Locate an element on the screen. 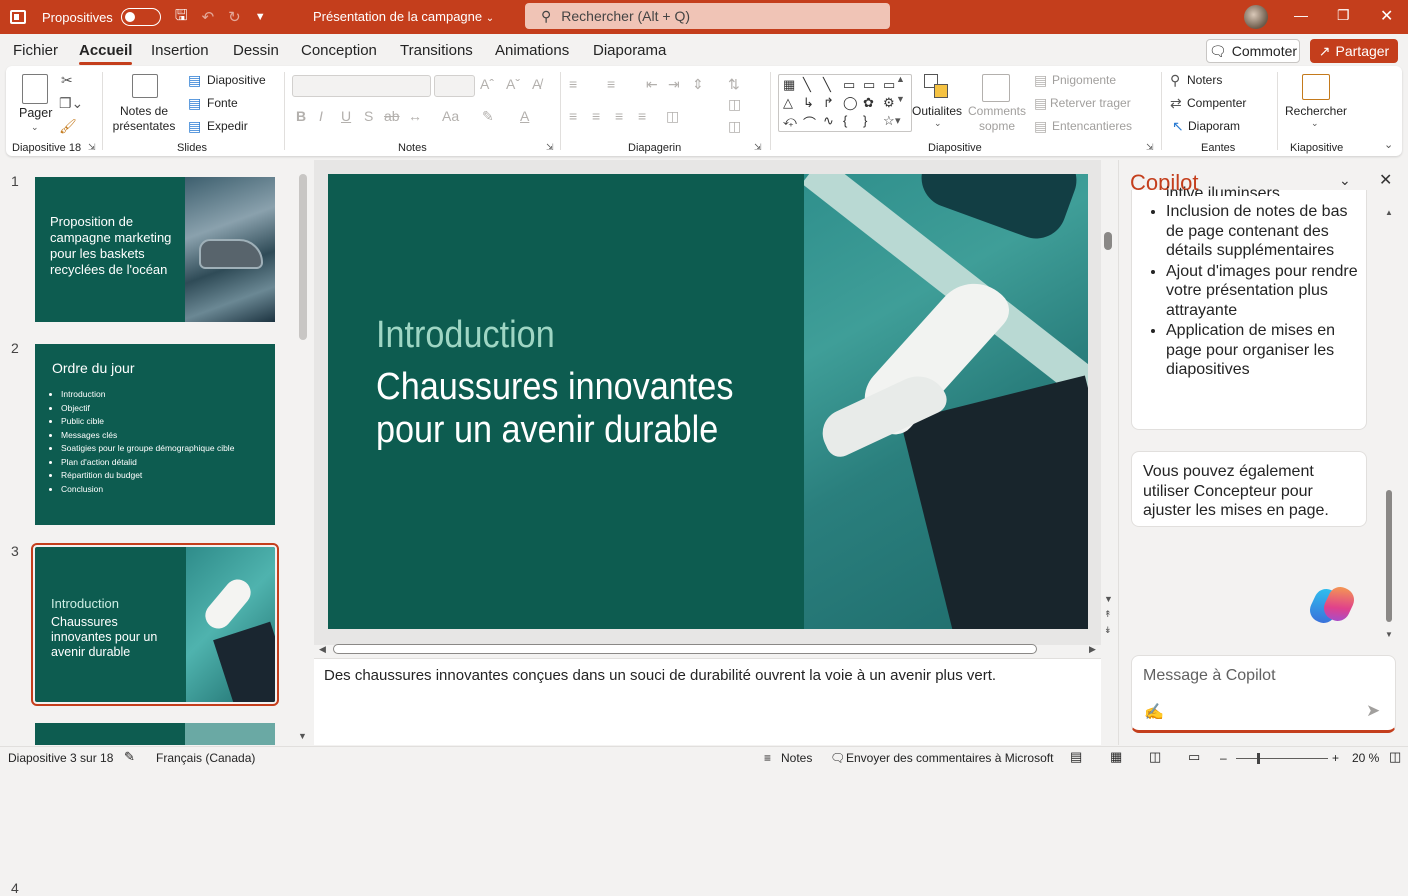  columns-icon: ◫ is located at coordinates (672, 116).